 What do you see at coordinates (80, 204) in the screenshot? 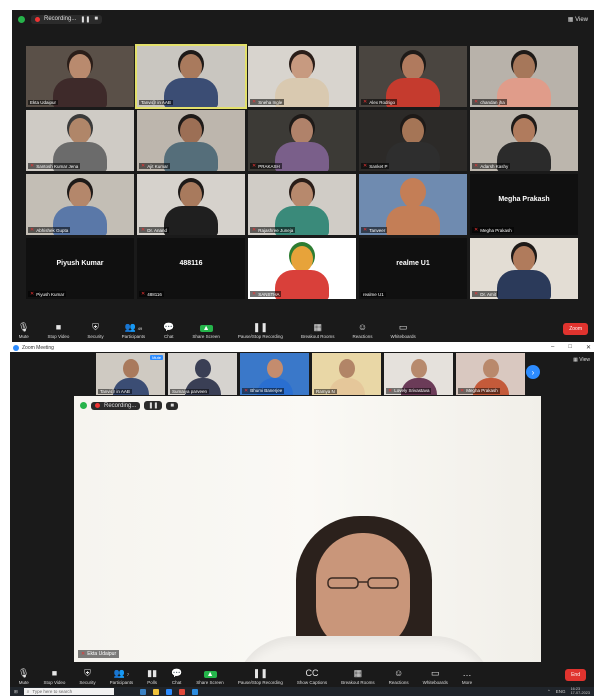
I see `participant-tile: ✕ Abhishek Gupta` at bounding box center [80, 204].